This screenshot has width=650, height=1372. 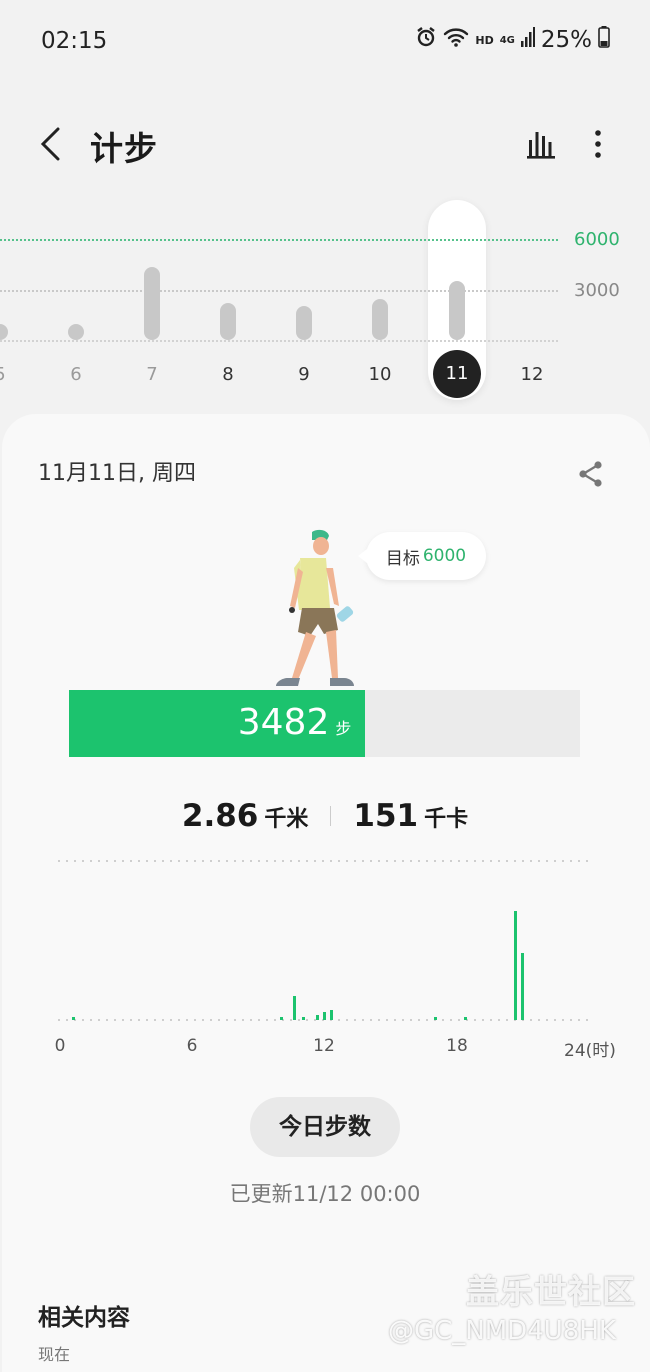 What do you see at coordinates (343, 728) in the screenshot?
I see `steps-unit: 步` at bounding box center [343, 728].